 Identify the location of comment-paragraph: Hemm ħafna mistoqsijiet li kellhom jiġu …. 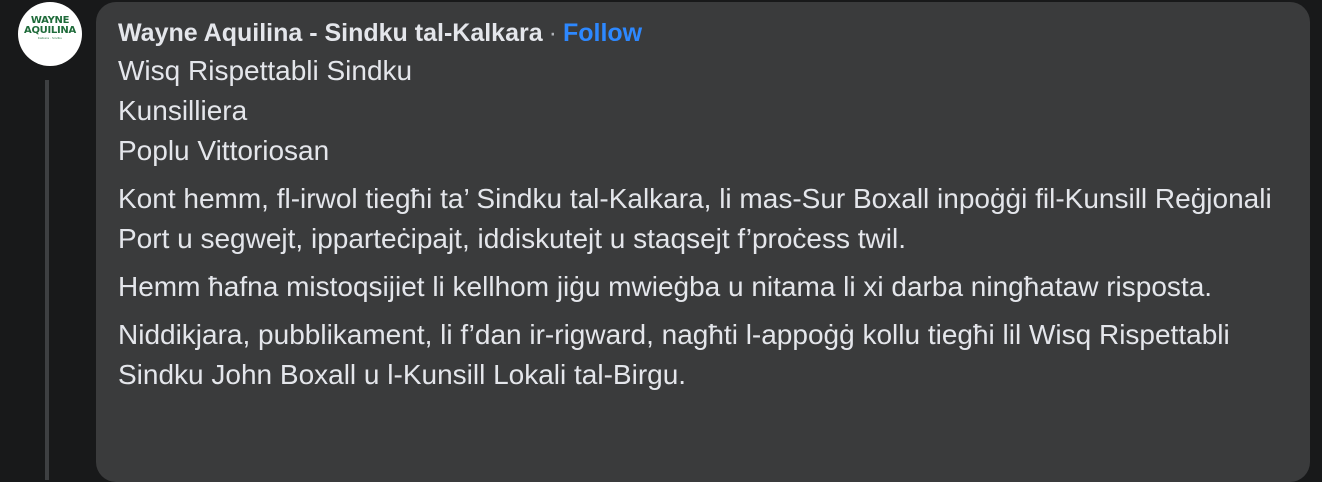
(665, 286).